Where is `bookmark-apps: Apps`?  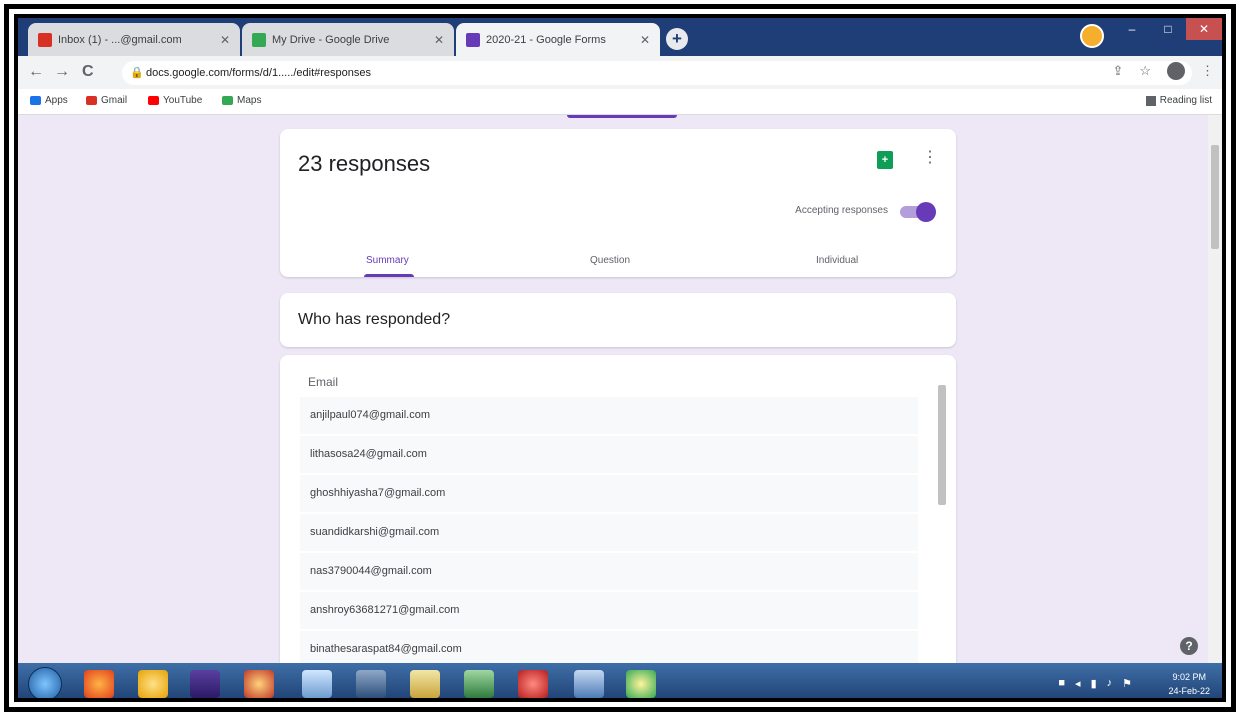
bookmark-apps: Apps is located at coordinates (49, 100).